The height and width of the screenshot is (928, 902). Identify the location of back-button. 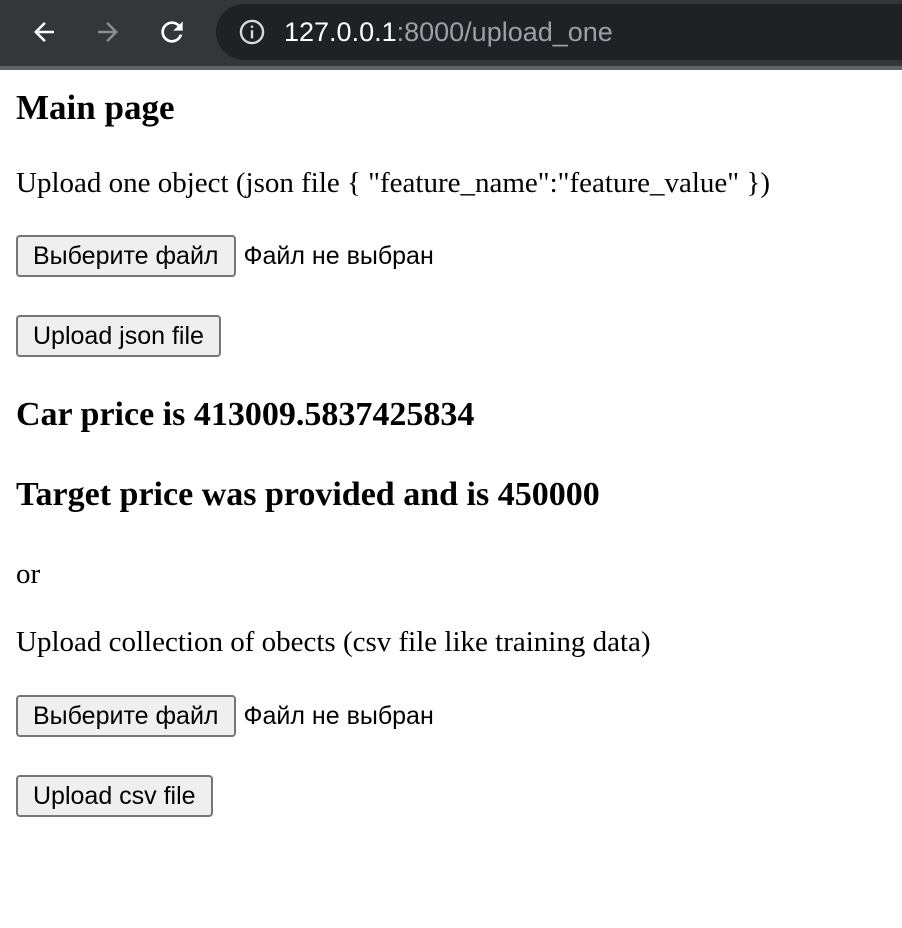
(44, 32).